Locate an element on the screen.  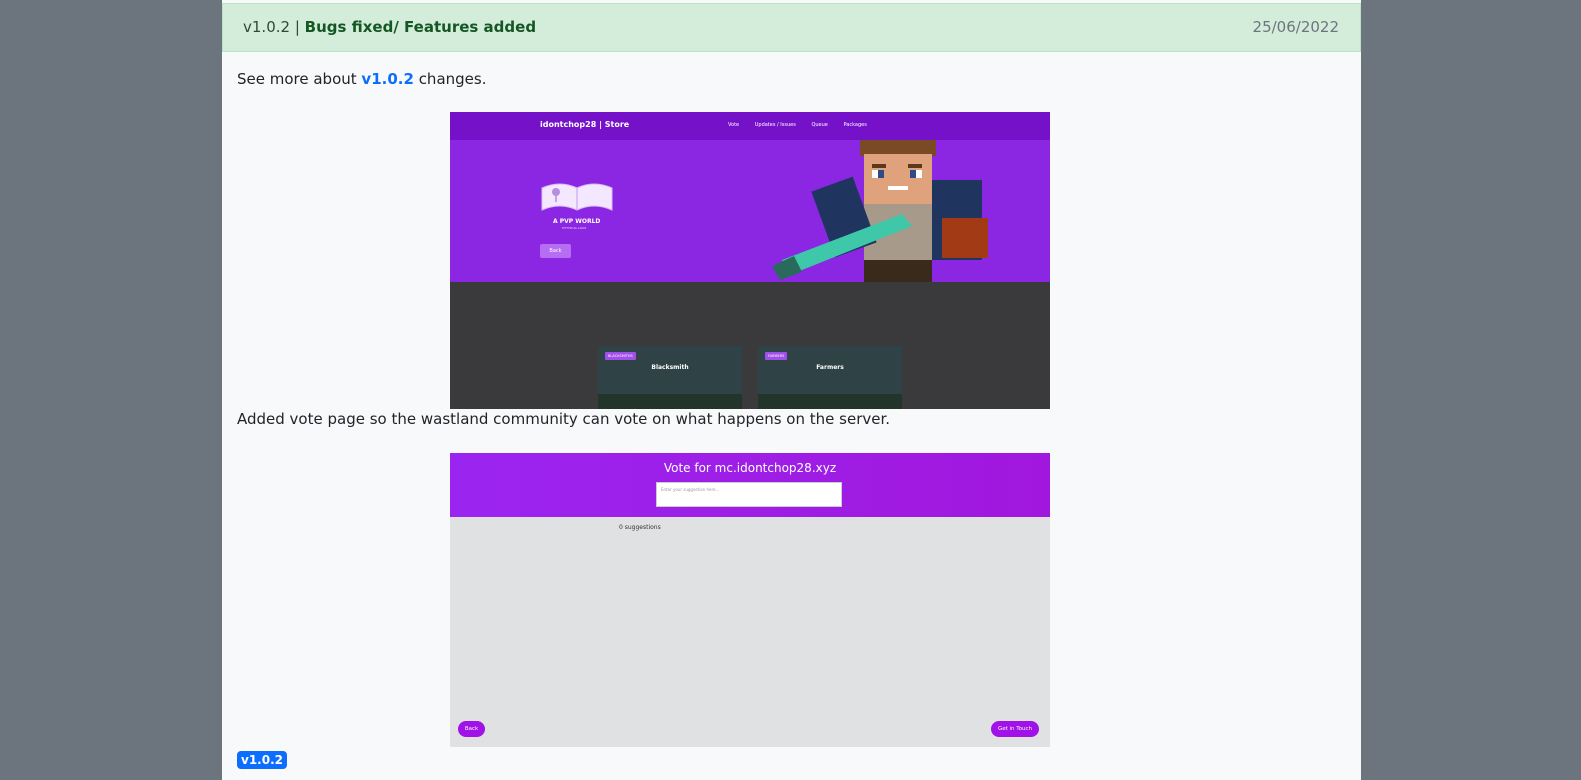
store-nav-queue: Queue is located at coordinates (819, 125).